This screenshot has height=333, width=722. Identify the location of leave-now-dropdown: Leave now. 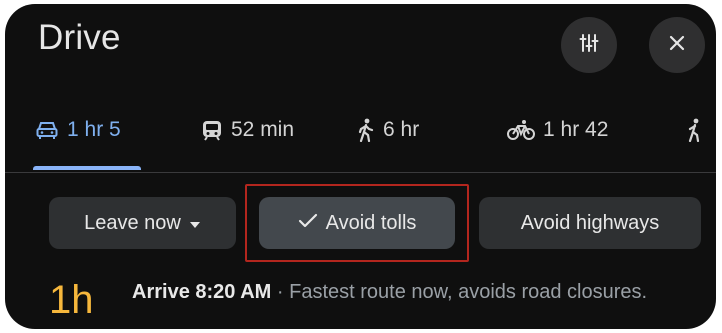
(142, 223).